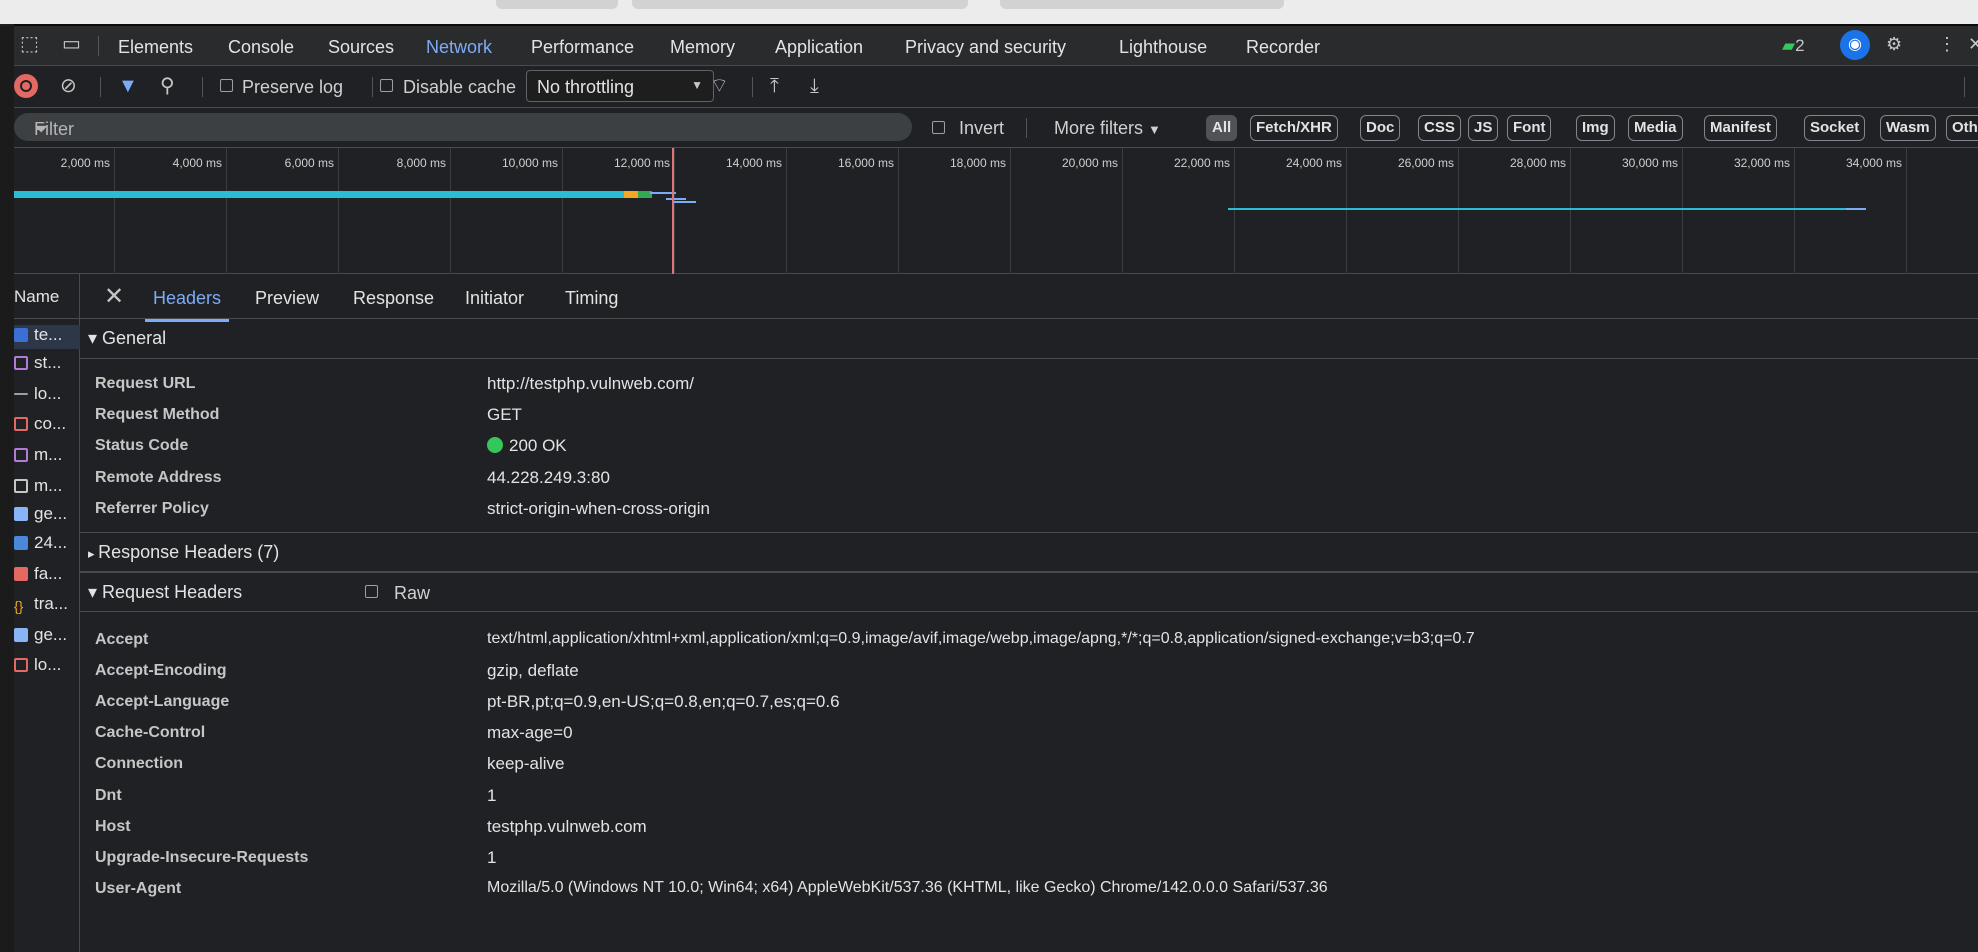 The image size is (1978, 952). Describe the element at coordinates (386, 85) in the screenshot. I see `disable-cache-checkbox` at that location.